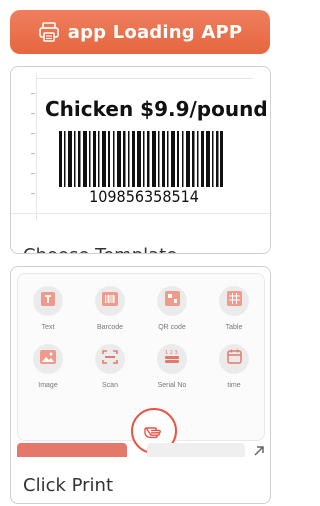 The height and width of the screenshot is (506, 320). Describe the element at coordinates (72, 450) in the screenshot. I see `print-button` at that location.